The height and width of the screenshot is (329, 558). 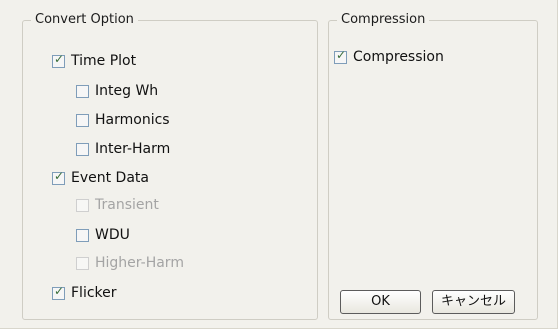 I want to click on wdu-checkbox: WDU, so click(x=103, y=235).